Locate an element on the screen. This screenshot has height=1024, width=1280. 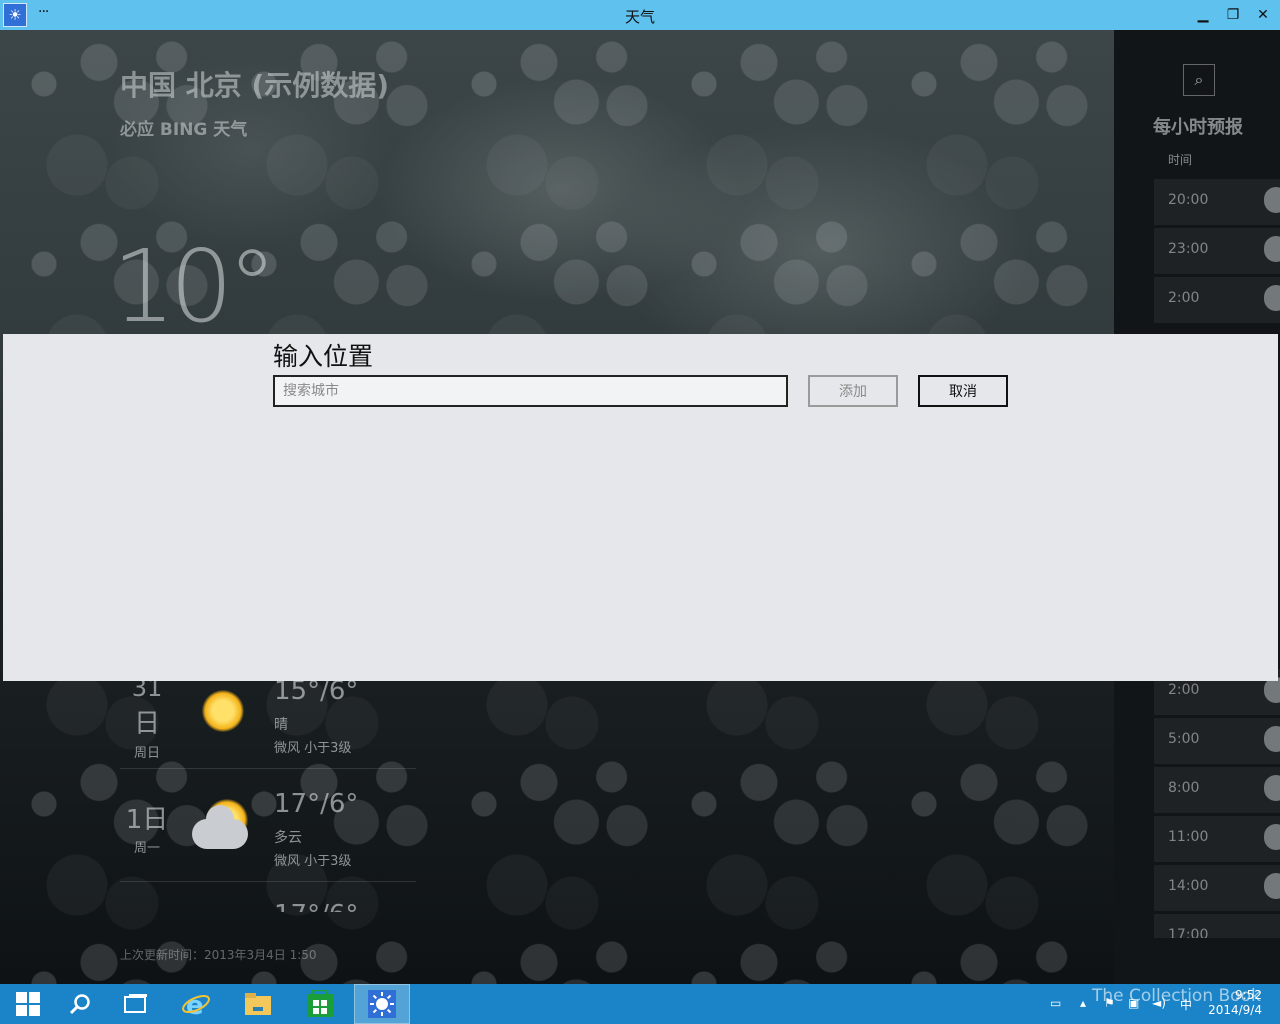
cancel-button: 取消 is located at coordinates (963, 391).